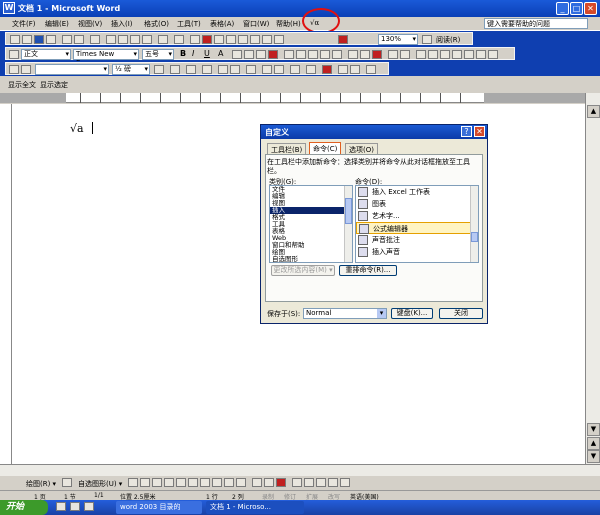  What do you see at coordinates (229, 482) in the screenshot?
I see `clipart-icon` at bounding box center [229, 482].